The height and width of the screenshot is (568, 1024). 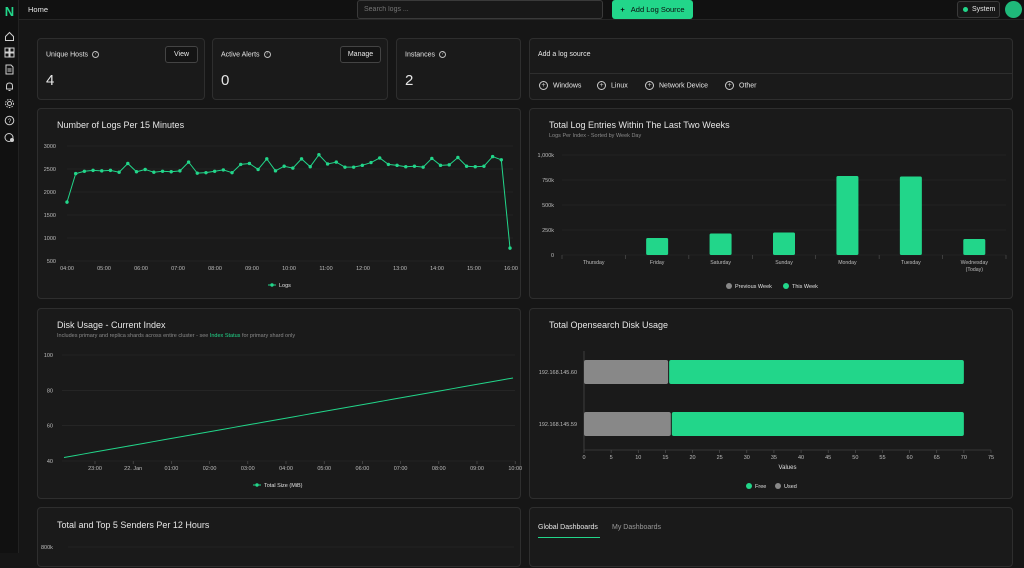 What do you see at coordinates (627, 424) in the screenshot?
I see `bar-used` at bounding box center [627, 424].